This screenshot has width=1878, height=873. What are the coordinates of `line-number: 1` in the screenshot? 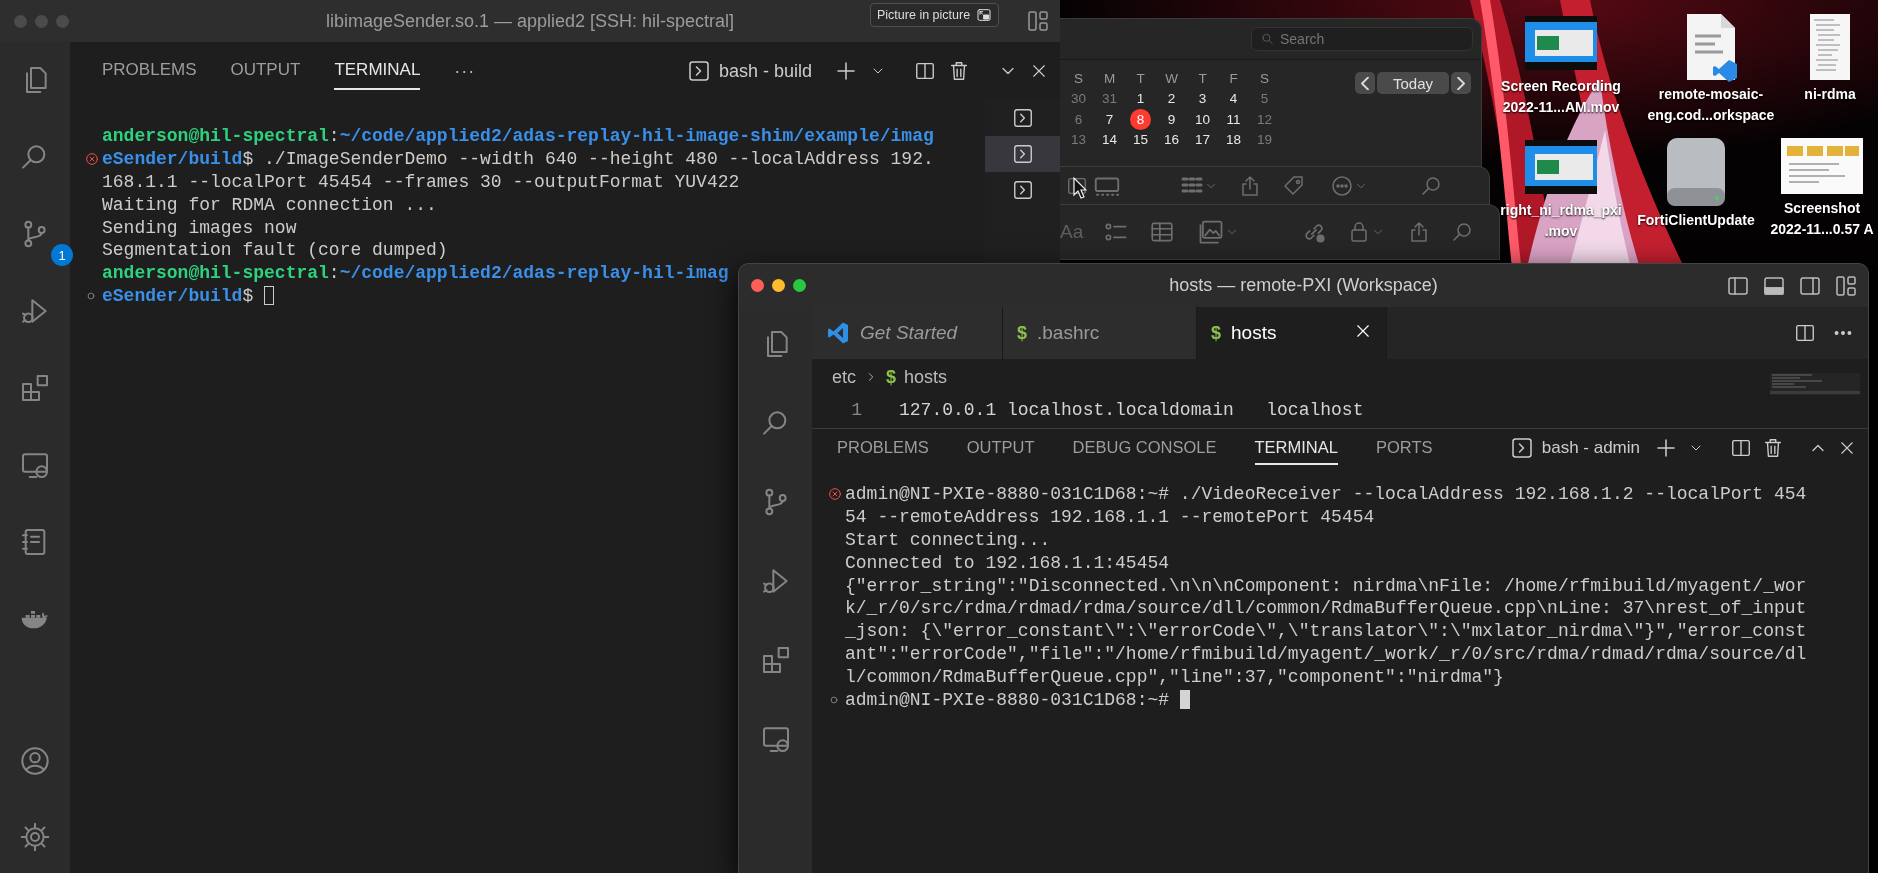 It's located at (856, 410).